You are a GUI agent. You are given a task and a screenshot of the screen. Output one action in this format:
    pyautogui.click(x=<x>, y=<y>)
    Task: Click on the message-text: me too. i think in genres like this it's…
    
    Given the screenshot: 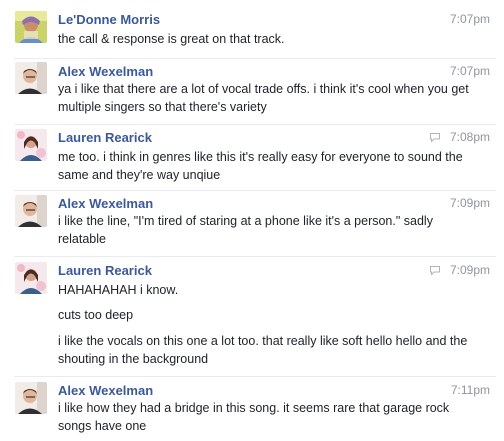 What is the action you would take?
    pyautogui.click(x=260, y=166)
    